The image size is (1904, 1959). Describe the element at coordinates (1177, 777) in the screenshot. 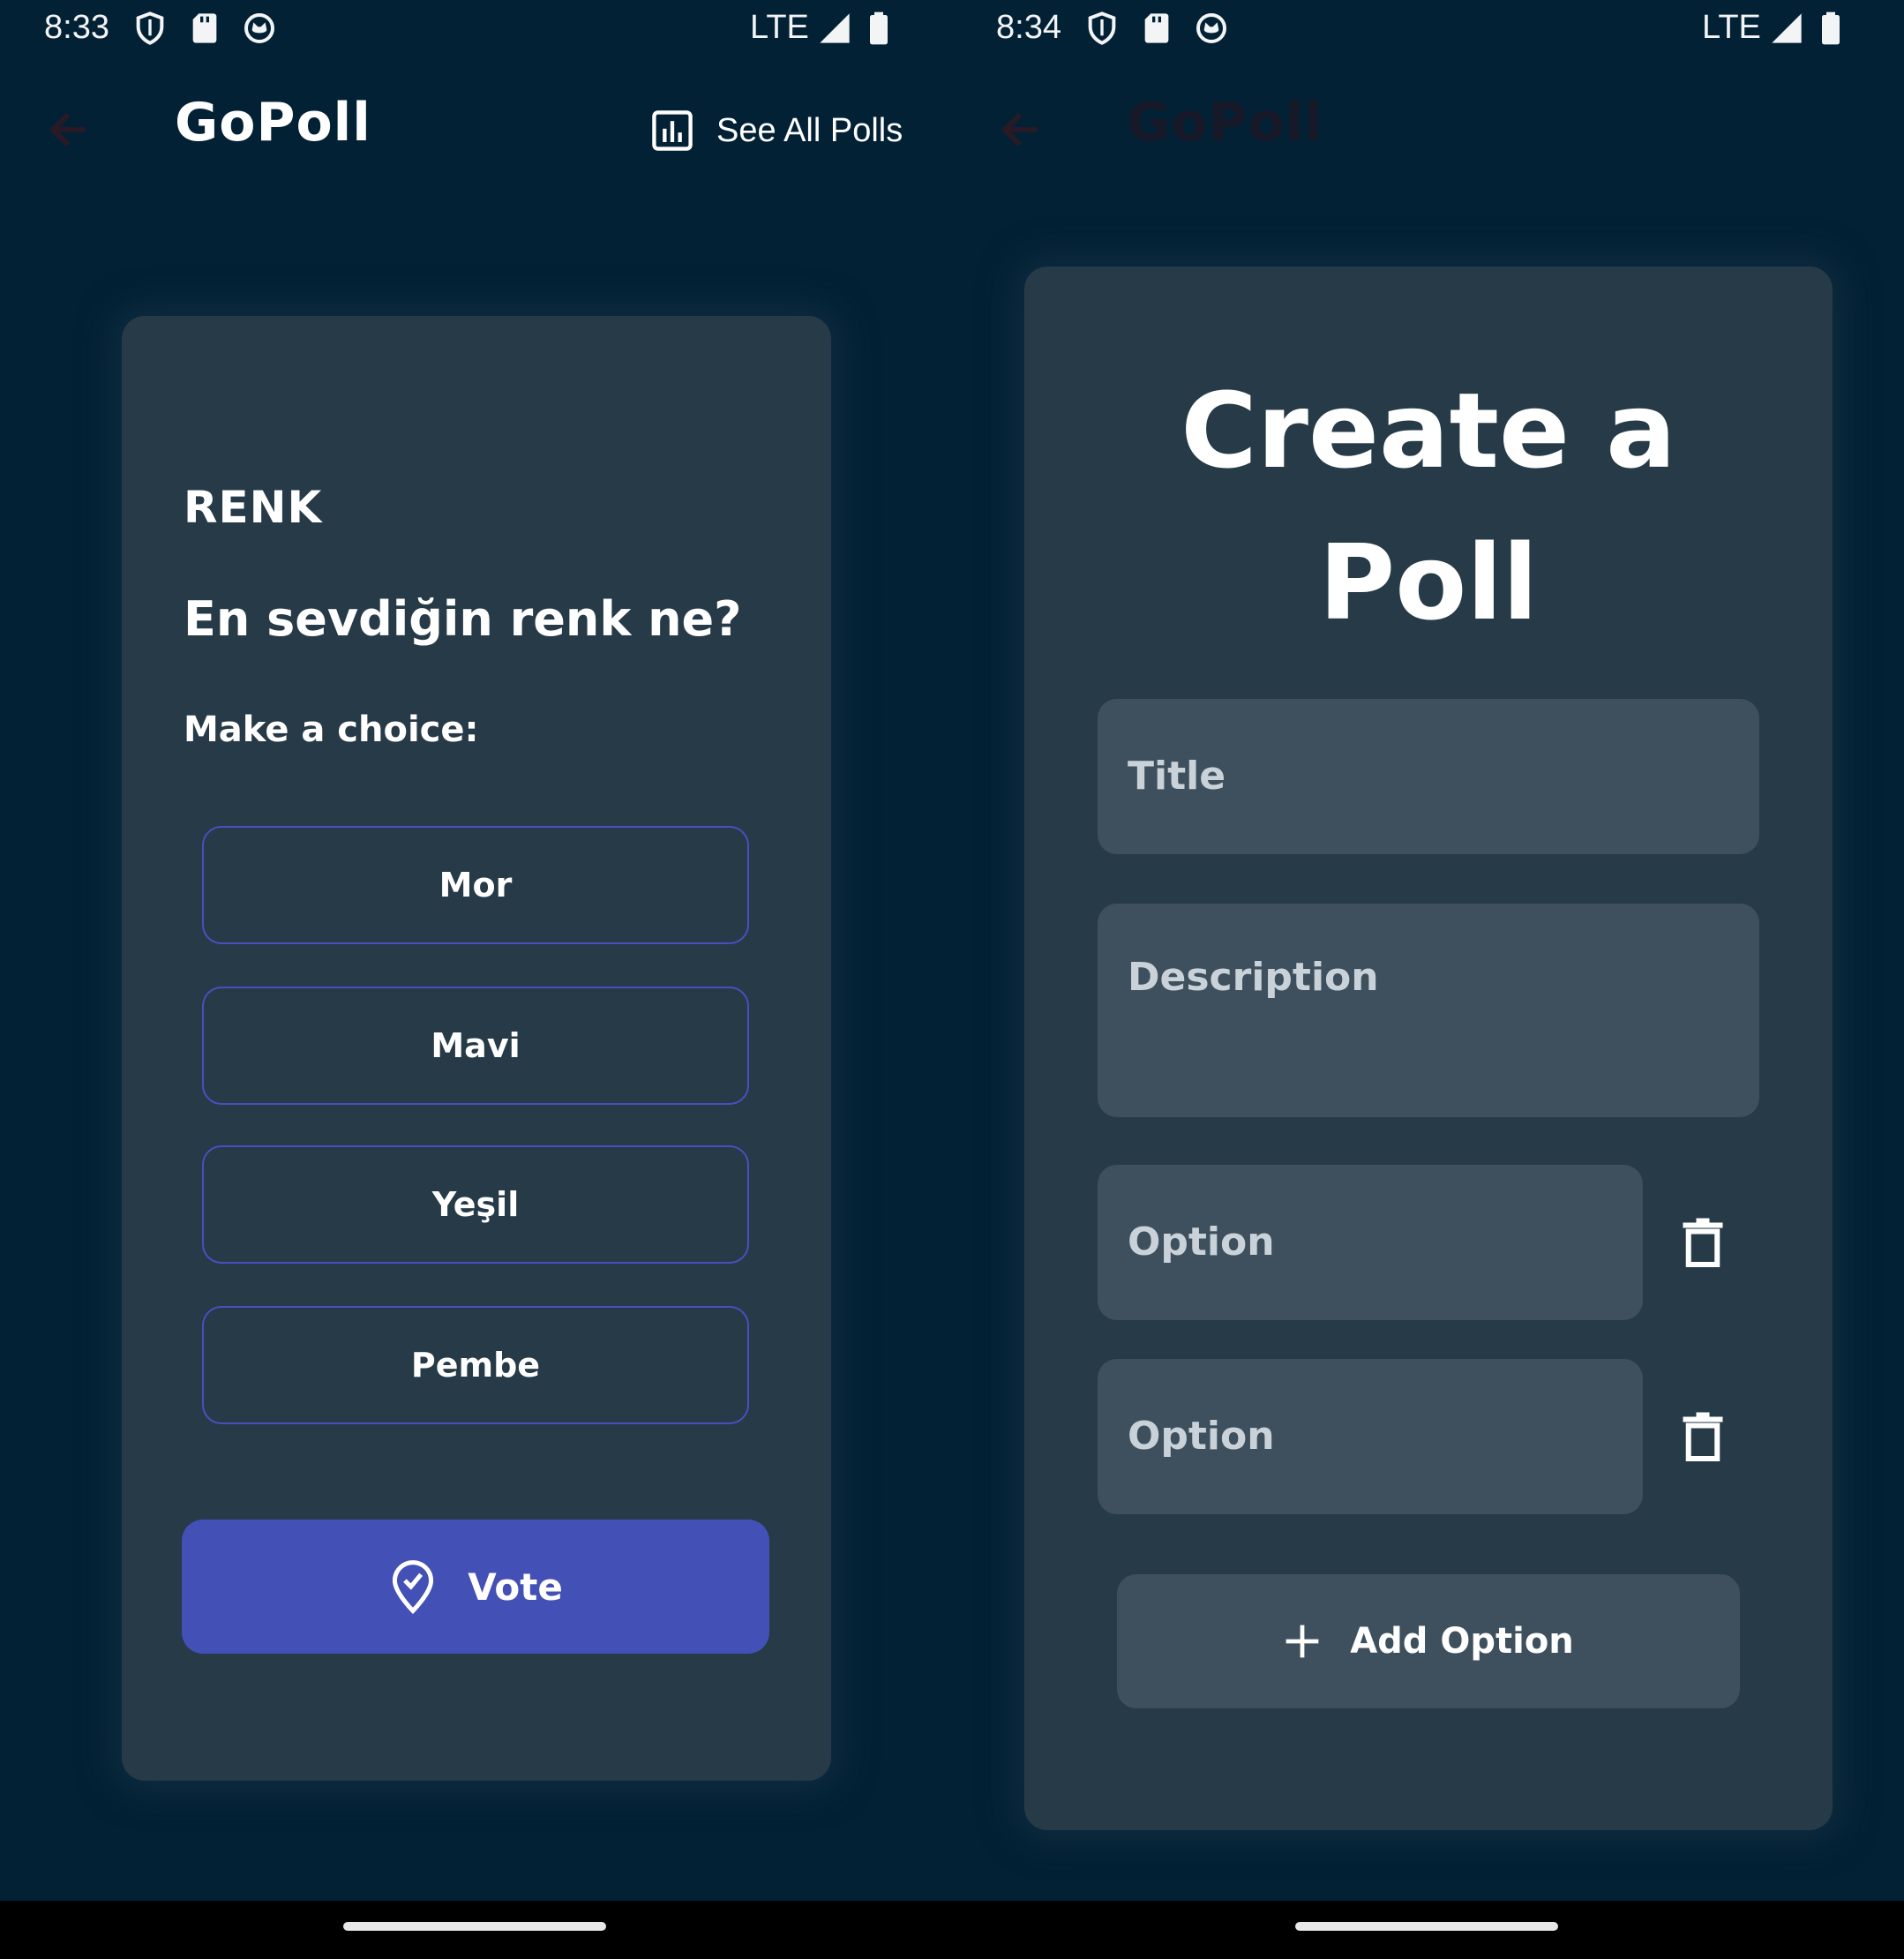

I see `title-placeholder: Title` at that location.